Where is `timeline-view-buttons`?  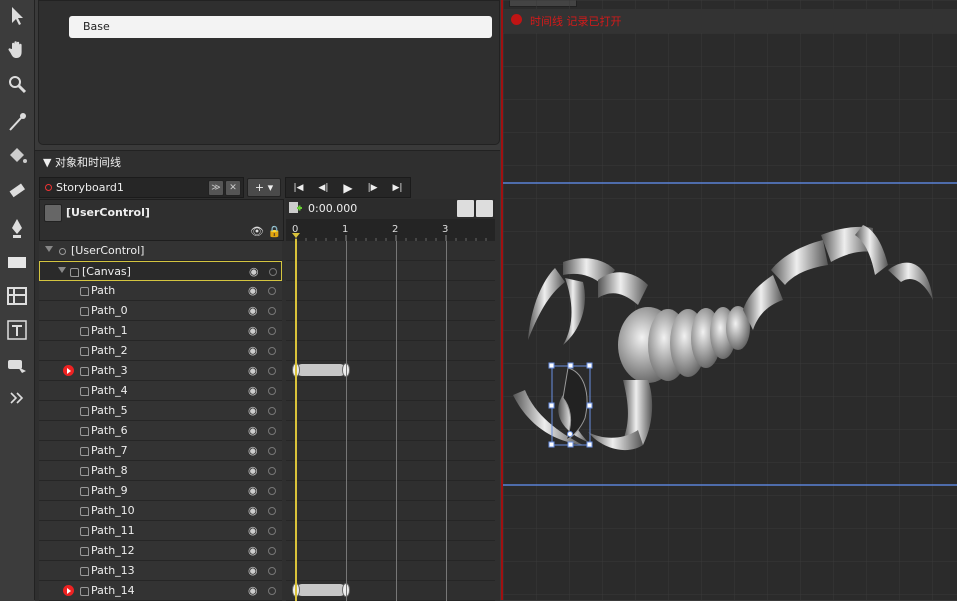 timeline-view-buttons is located at coordinates (475, 208).